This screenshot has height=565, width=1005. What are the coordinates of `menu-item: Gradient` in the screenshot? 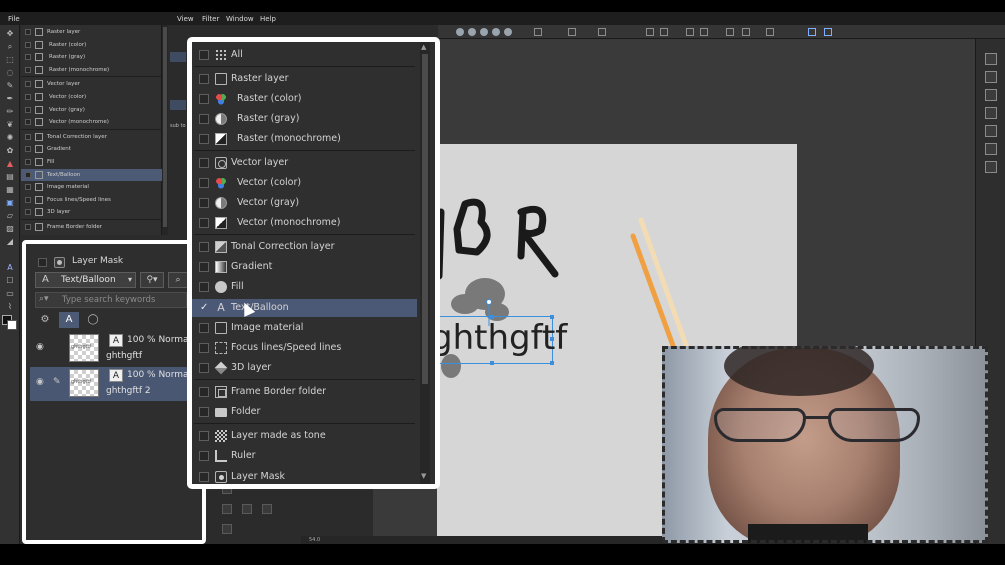 It's located at (304, 267).